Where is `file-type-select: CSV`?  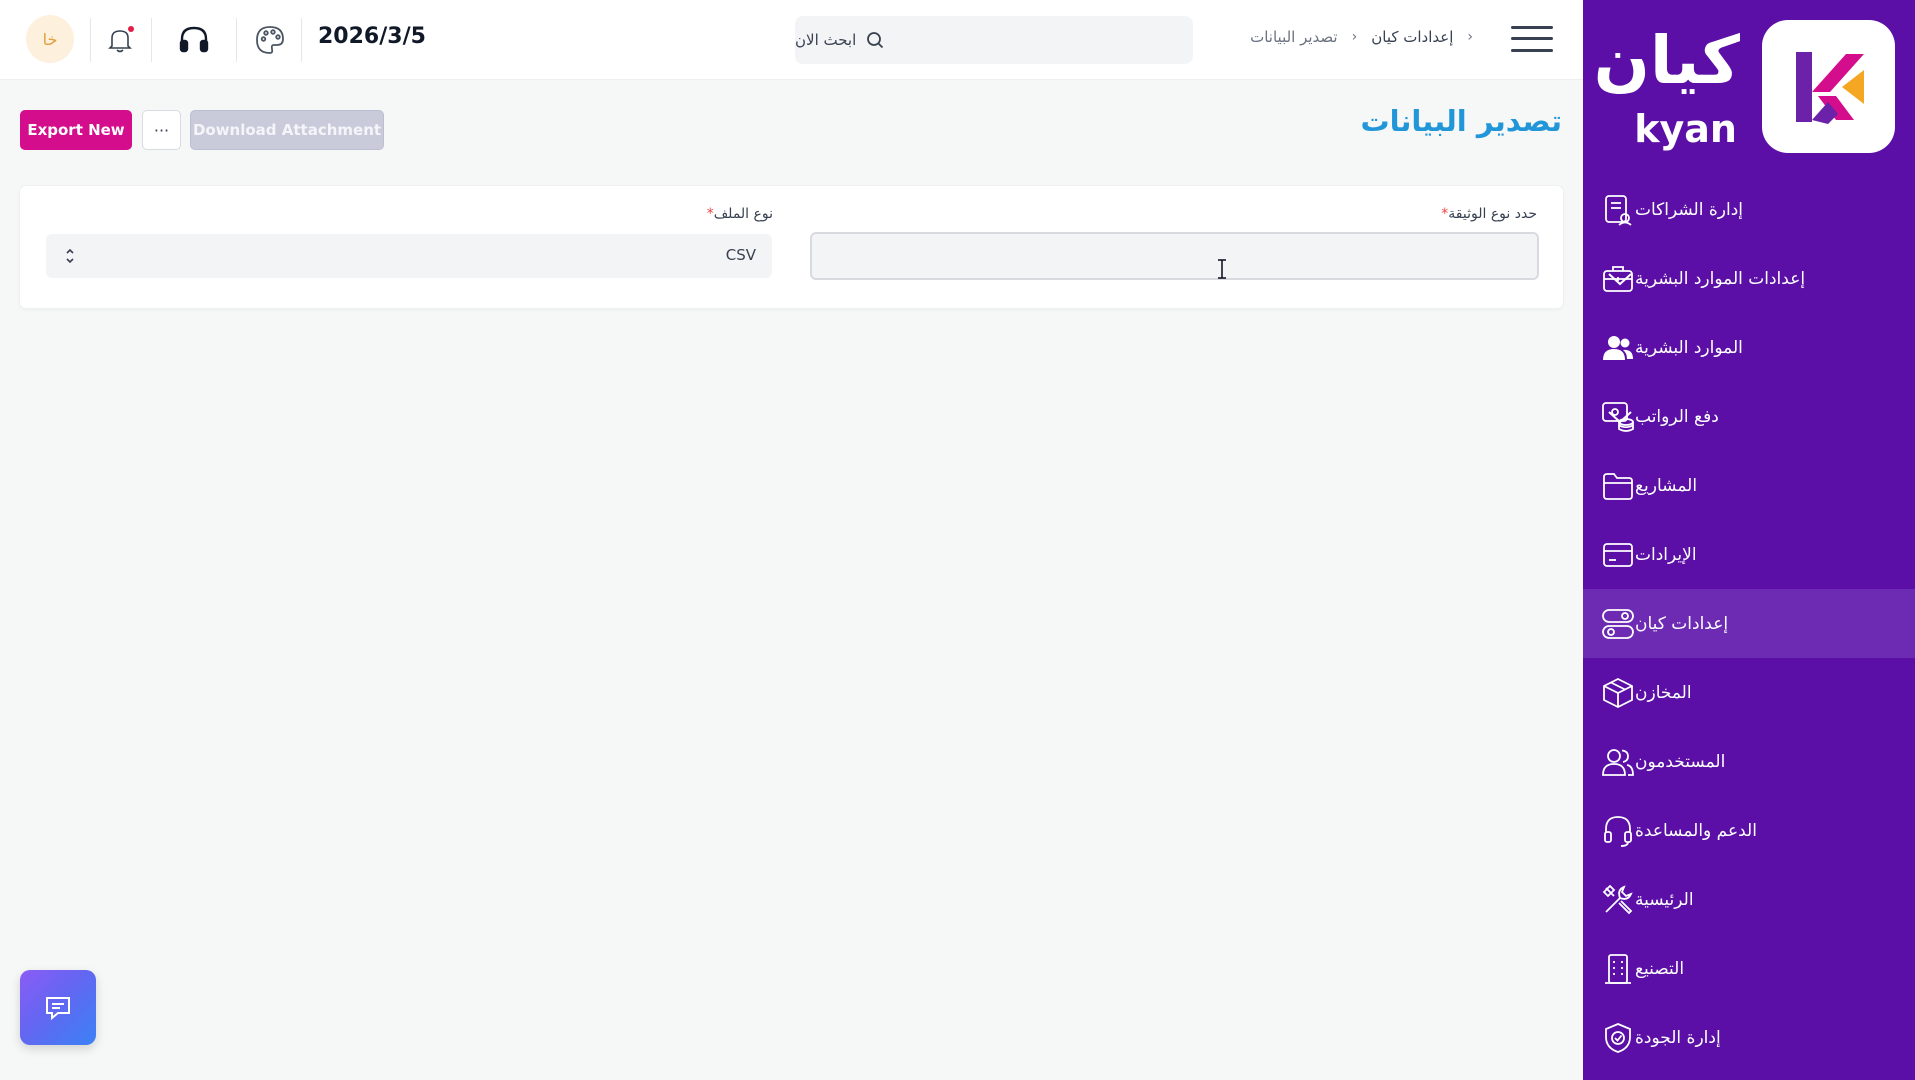 file-type-select: CSV is located at coordinates (409, 256).